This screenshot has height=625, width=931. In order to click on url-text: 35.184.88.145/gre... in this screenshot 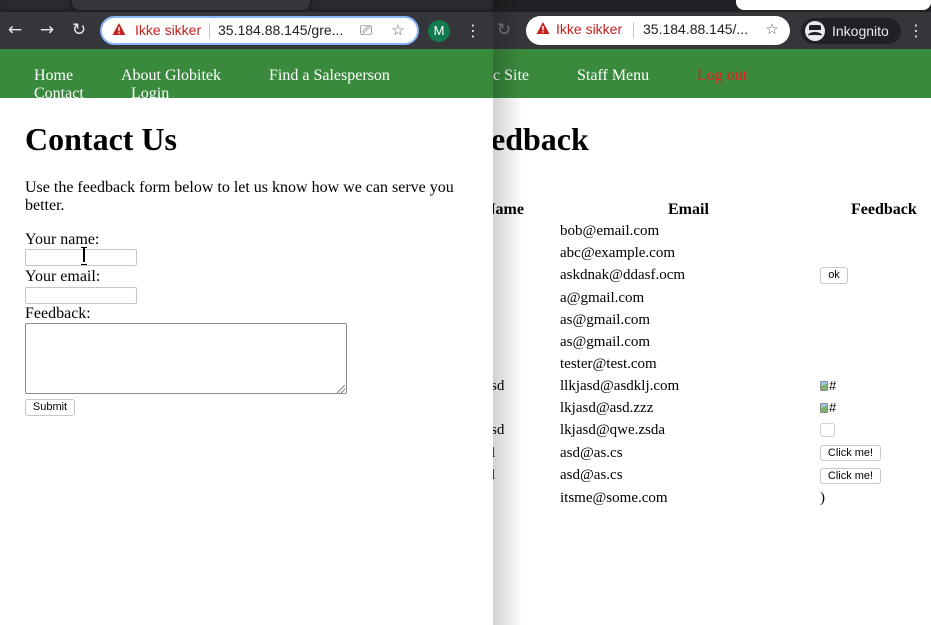, I will do `click(283, 30)`.